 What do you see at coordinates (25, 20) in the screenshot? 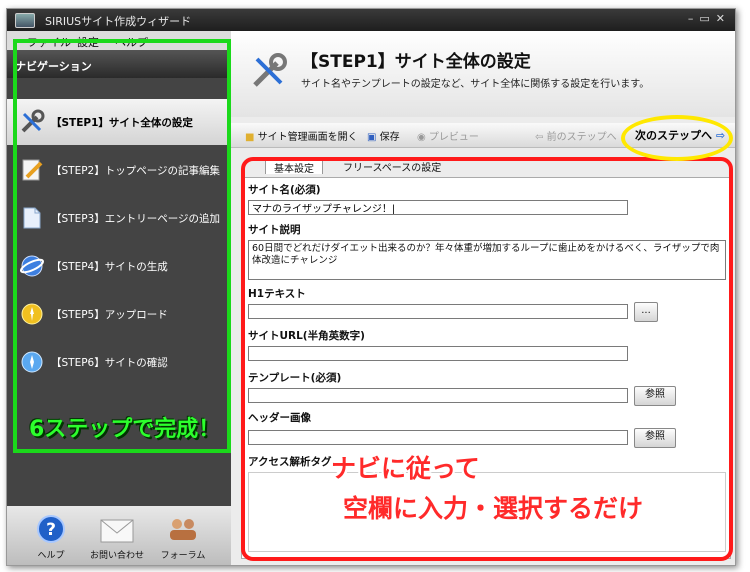
I see `app-icon` at bounding box center [25, 20].